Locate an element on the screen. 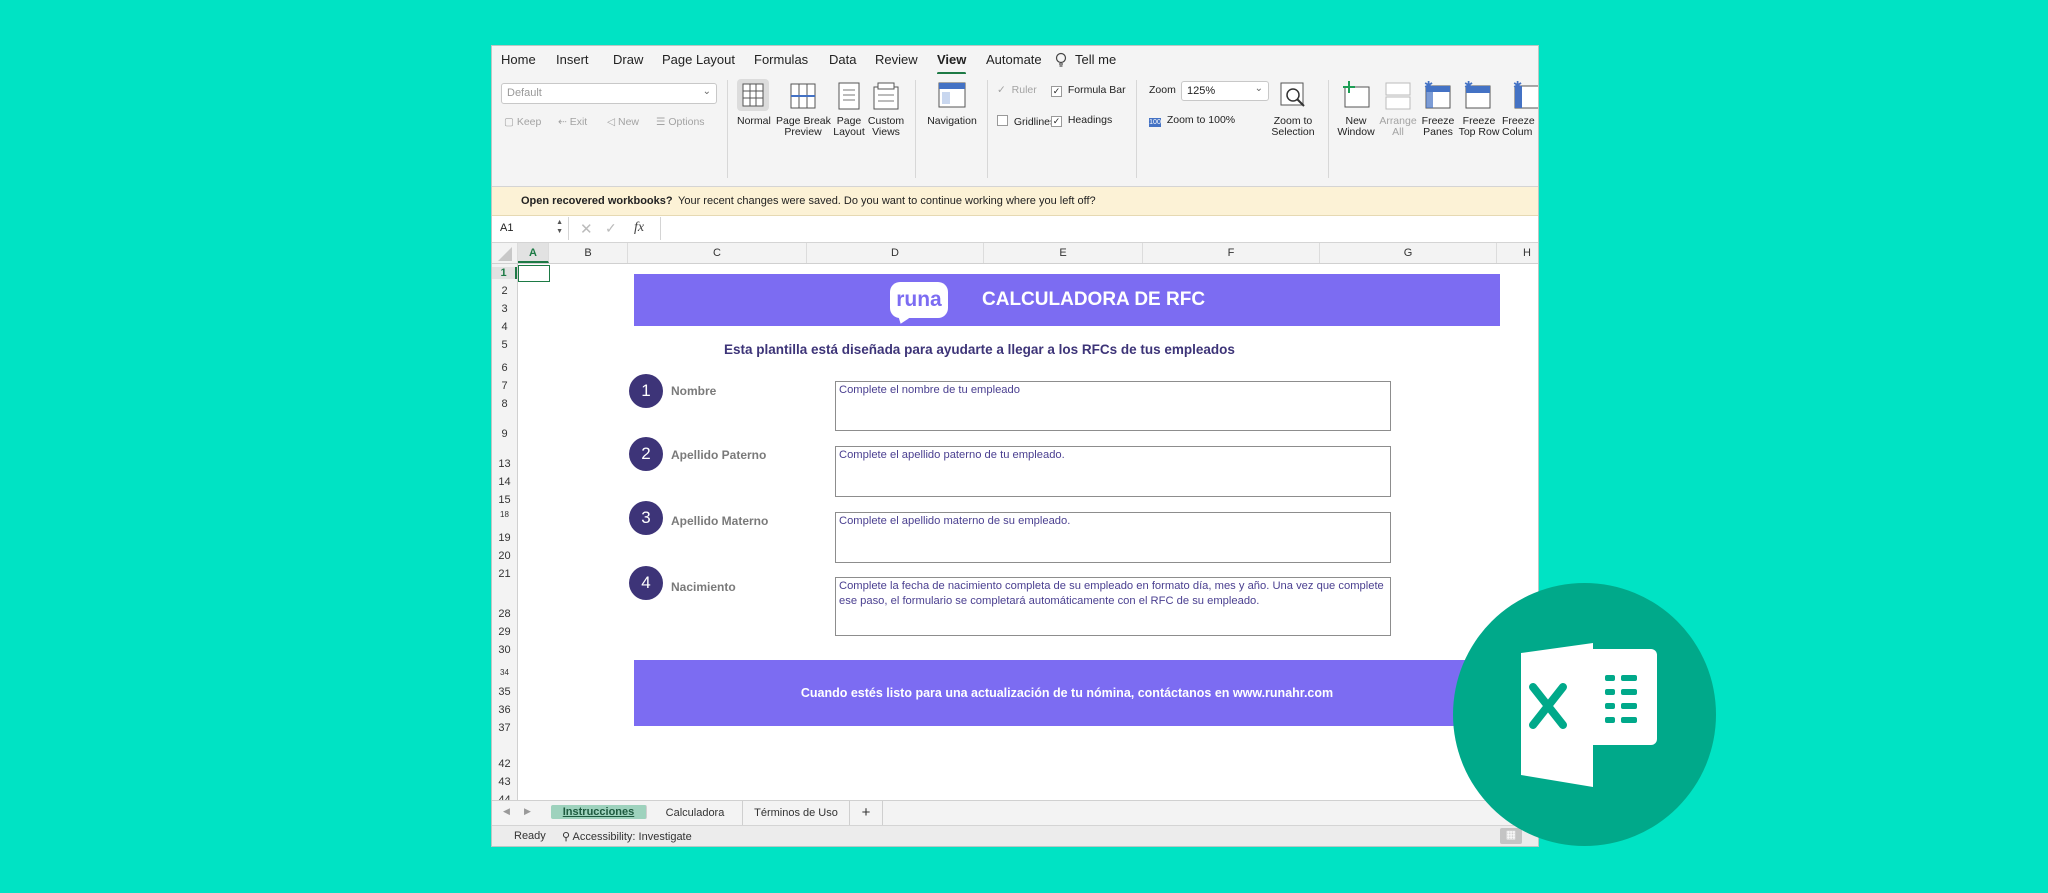 The image size is (2048, 893). row-header: 43 is located at coordinates (504, 782).